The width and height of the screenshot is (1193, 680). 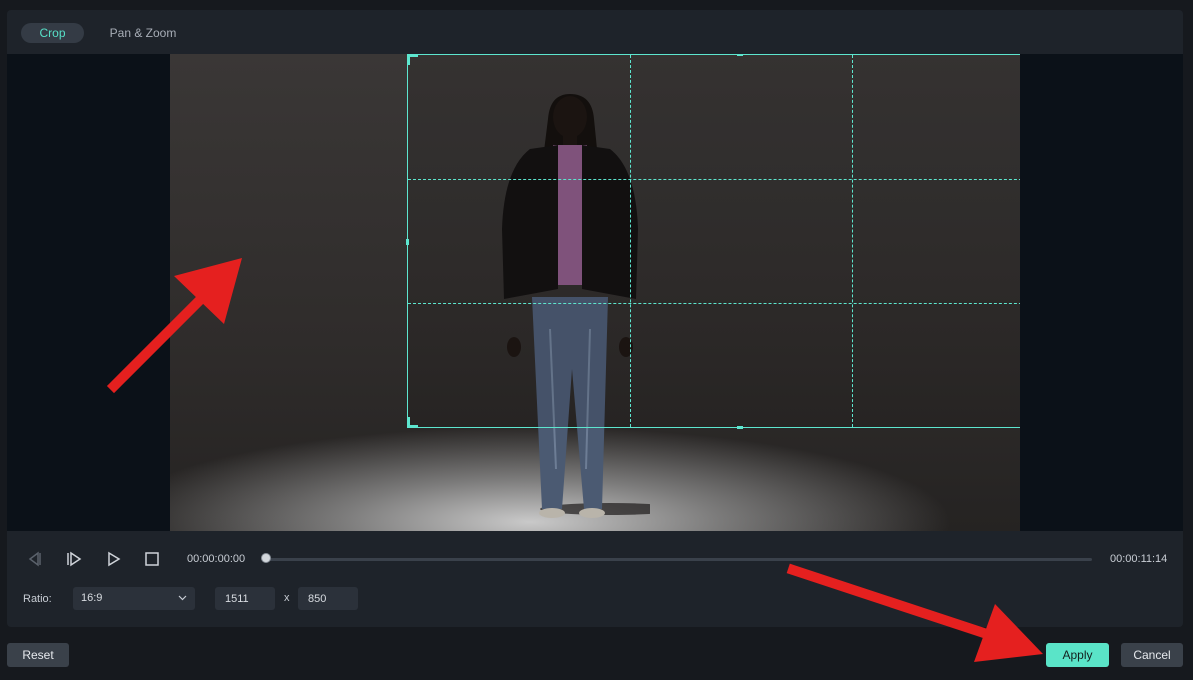 What do you see at coordinates (92, 598) in the screenshot?
I see `ratio-value: 16:9` at bounding box center [92, 598].